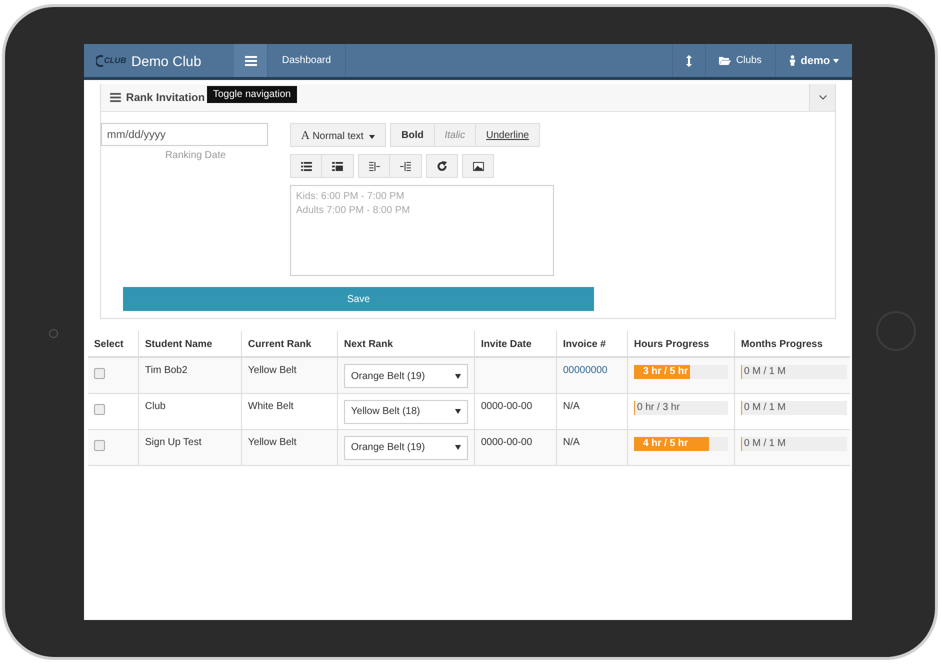 The width and height of the screenshot is (942, 665). What do you see at coordinates (351, 197) in the screenshot?
I see `editor-text: Kids: 6:00 PM - 7:00 PM` at bounding box center [351, 197].